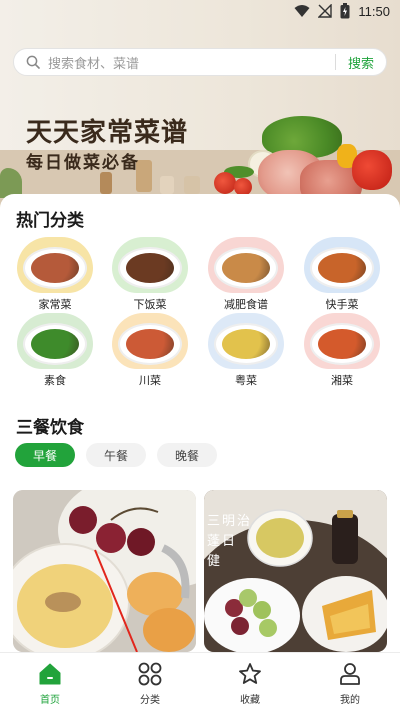 This screenshot has height=712, width=400. I want to click on hot-categories-title: 热门分类, so click(50, 221).